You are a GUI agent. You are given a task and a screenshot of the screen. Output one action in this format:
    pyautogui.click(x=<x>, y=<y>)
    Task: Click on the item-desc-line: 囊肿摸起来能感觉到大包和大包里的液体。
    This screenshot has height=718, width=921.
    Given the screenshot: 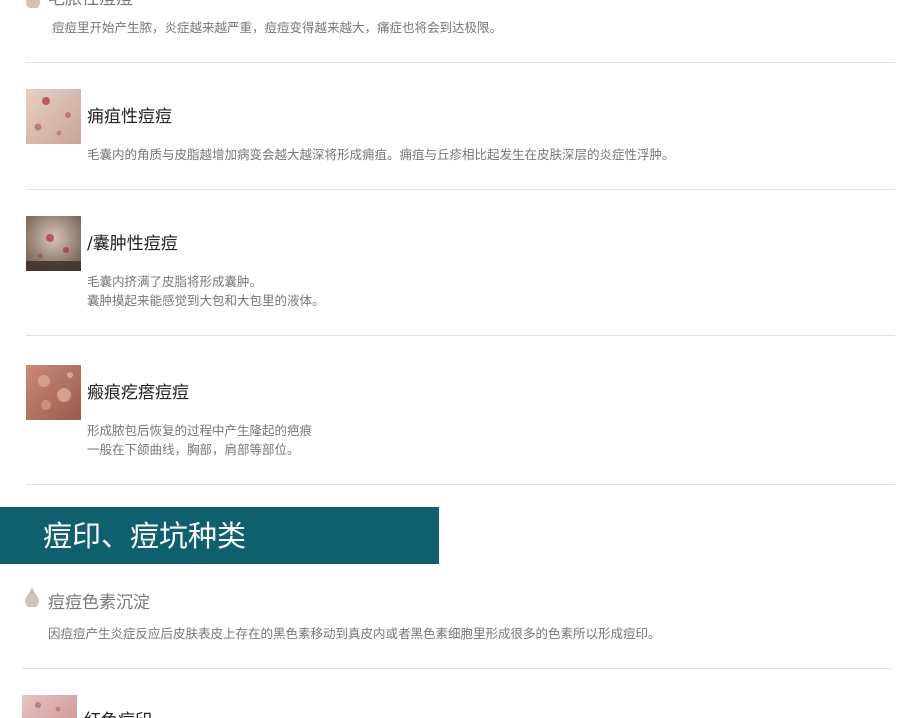 What is the action you would take?
    pyautogui.click(x=206, y=300)
    